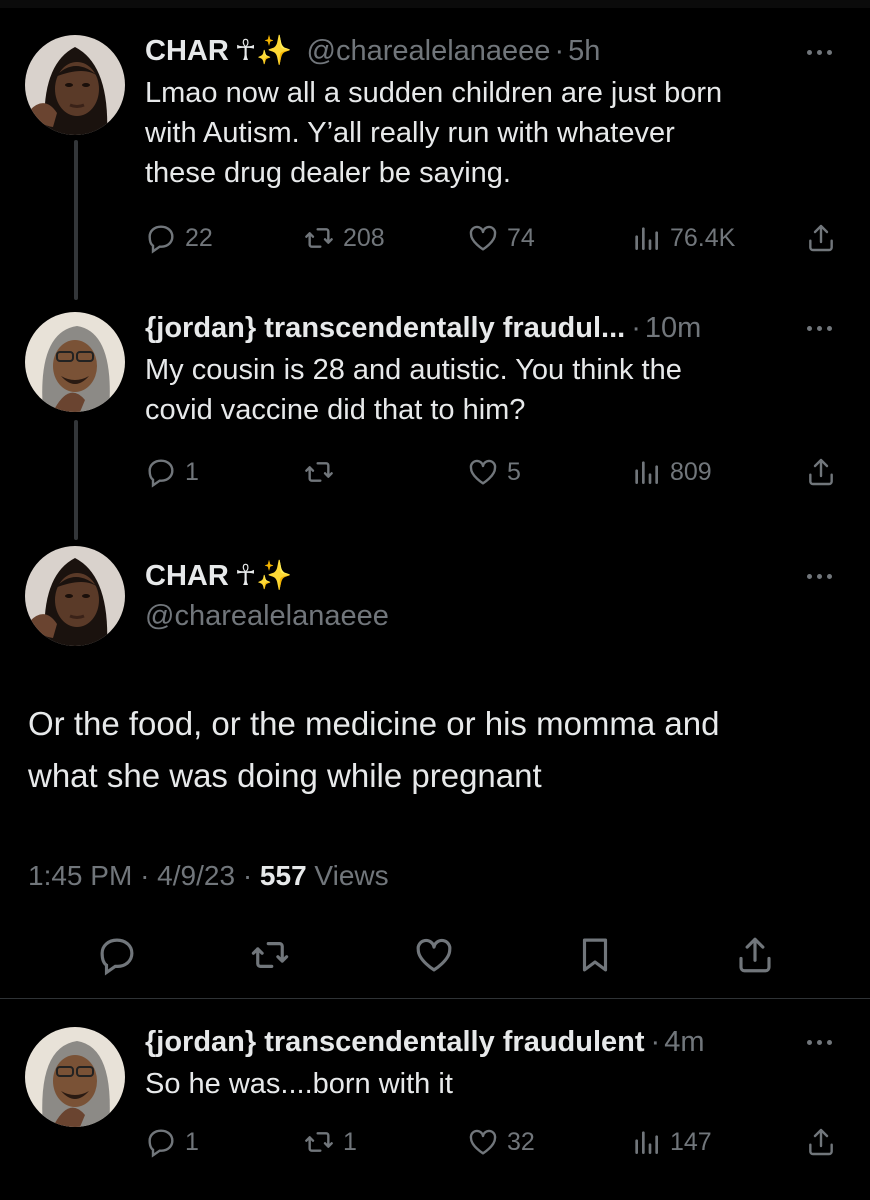 This screenshot has width=870, height=1200. I want to click on tweet-text-line: these drug dealer be saying., so click(328, 173).